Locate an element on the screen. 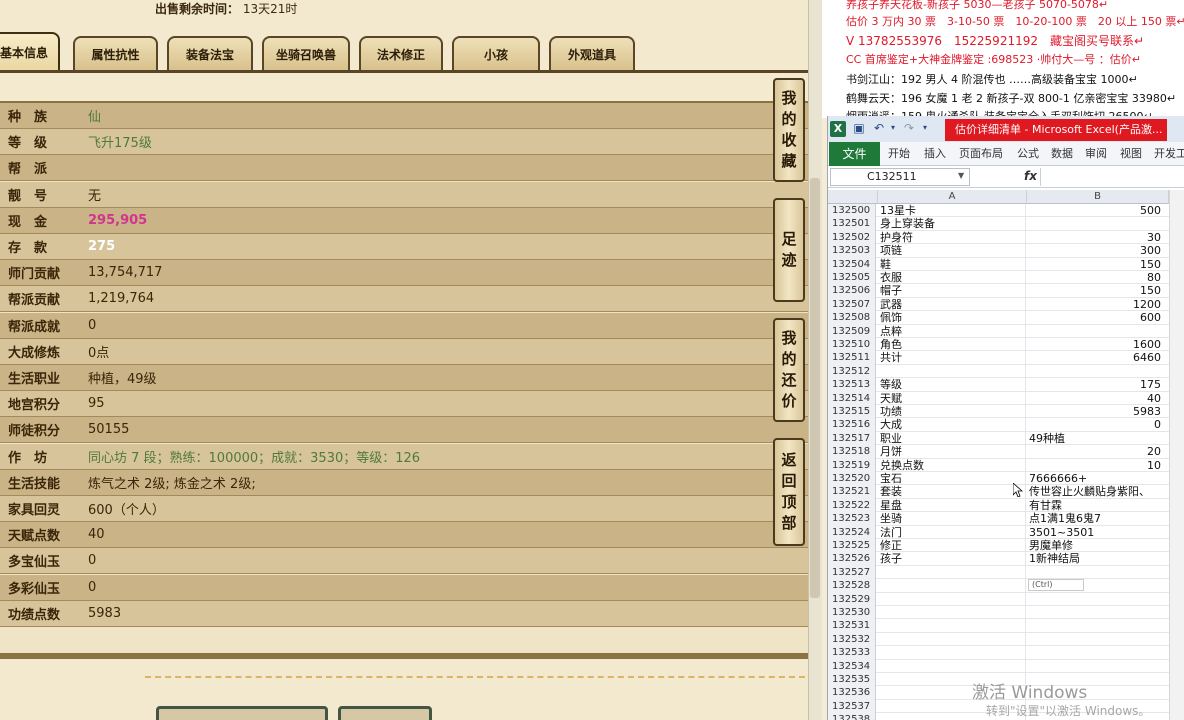 Image resolution: width=1184 pixels, height=720 pixels. cell-a: 13星卡 is located at coordinates (952, 211).